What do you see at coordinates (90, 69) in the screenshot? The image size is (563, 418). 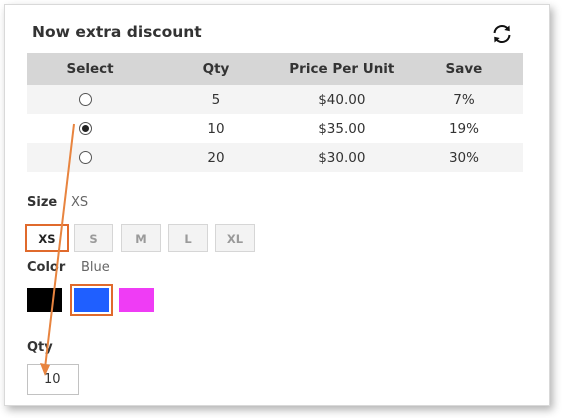 I see `header-select: Select` at bounding box center [90, 69].